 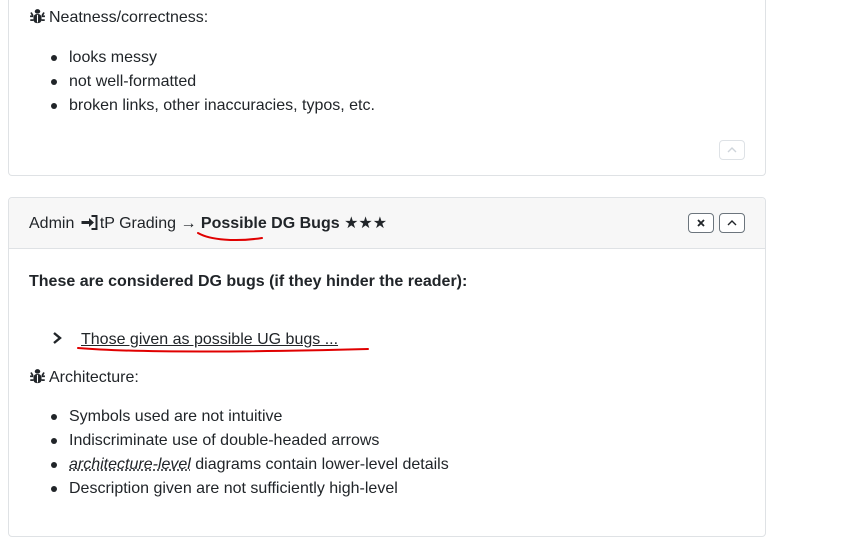 I want to click on card-header: Admin tP Grading → Possible DG Bugs ★★★, so click(x=387, y=223).